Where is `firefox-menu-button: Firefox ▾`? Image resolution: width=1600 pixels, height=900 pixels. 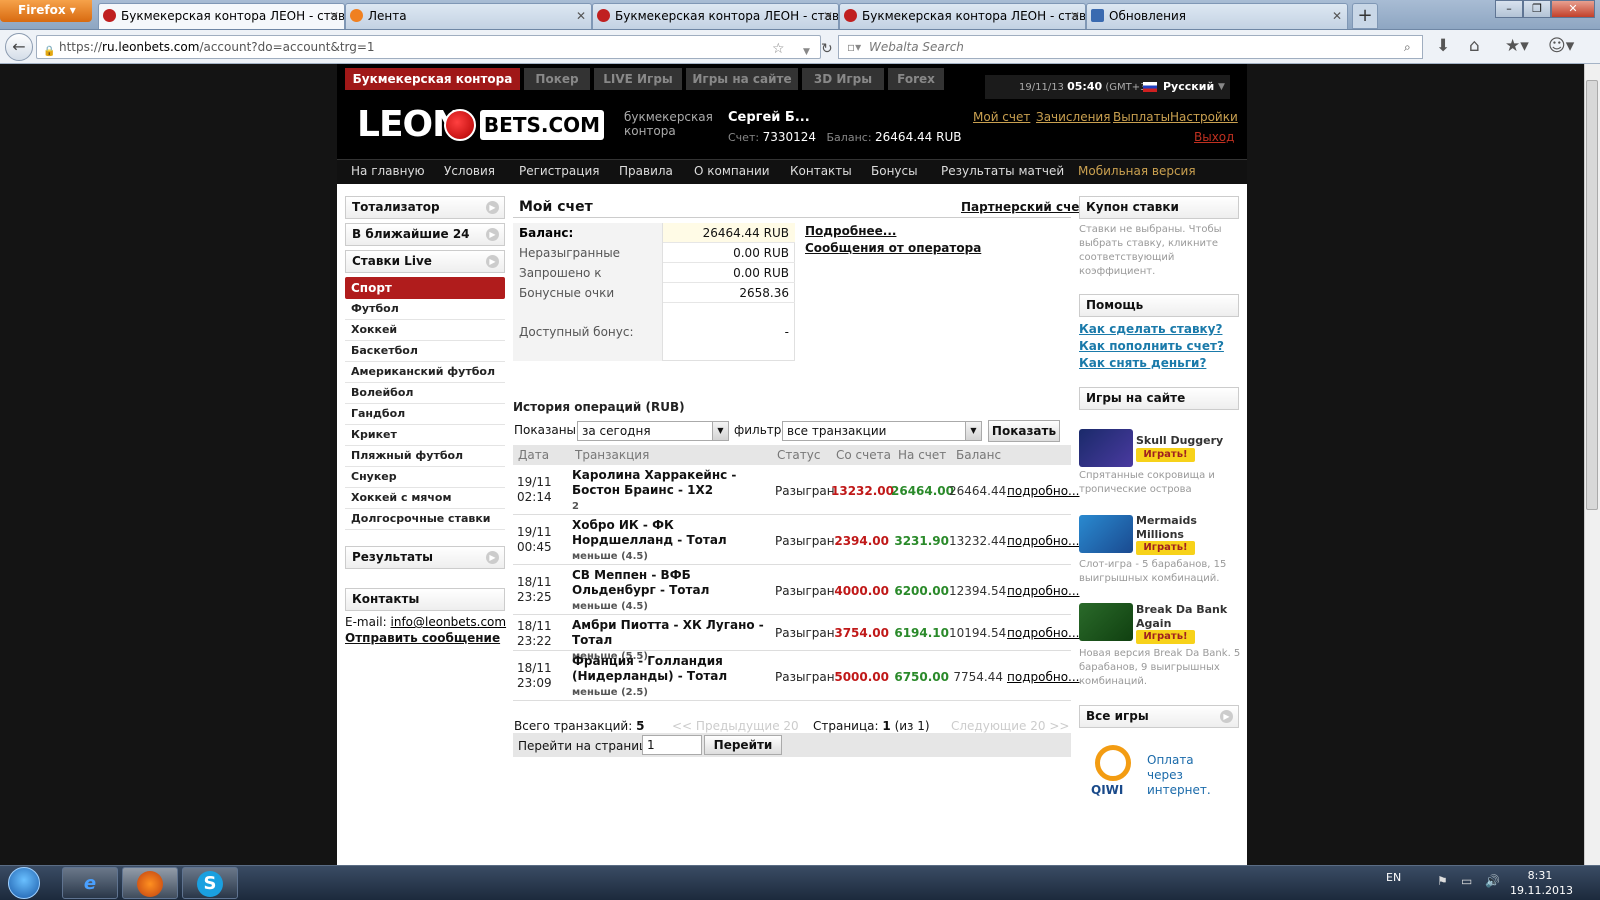 firefox-menu-button: Firefox ▾ is located at coordinates (46, 11).